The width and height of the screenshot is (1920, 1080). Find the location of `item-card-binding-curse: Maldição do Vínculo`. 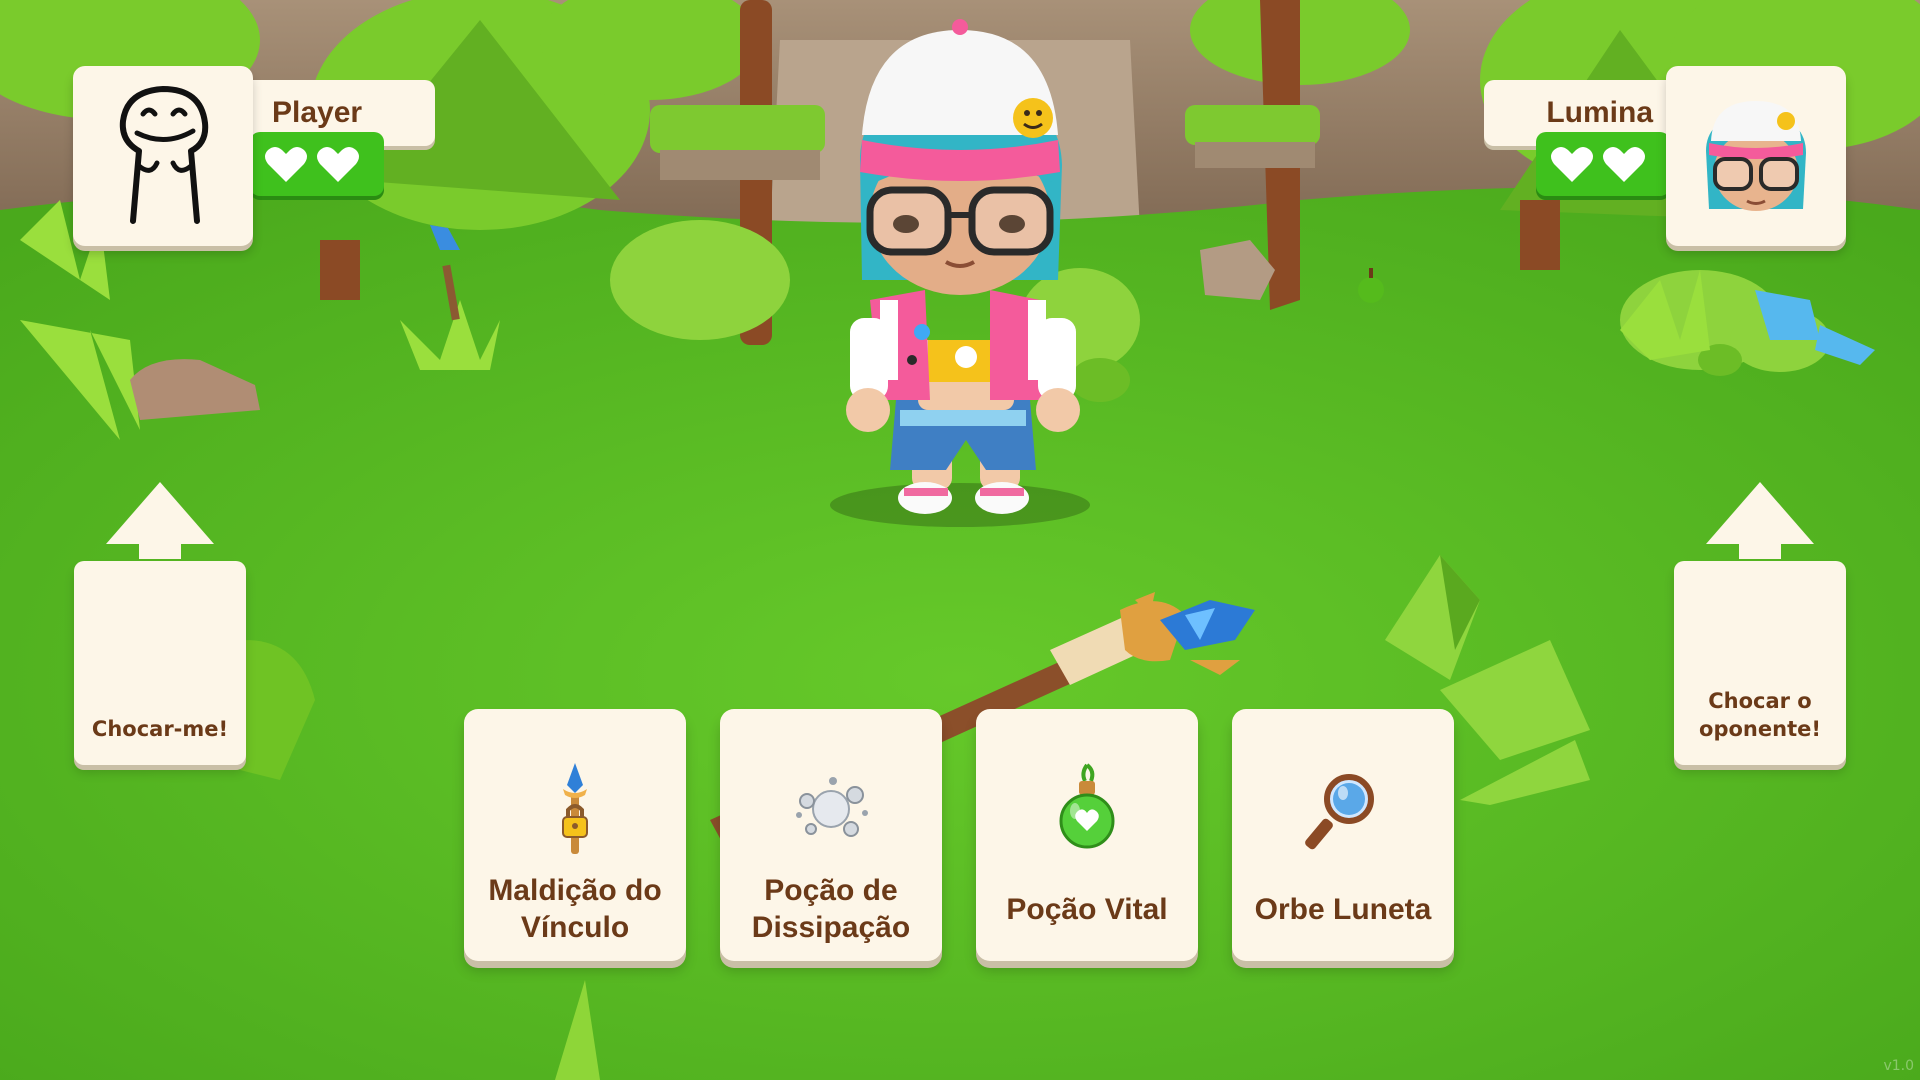

item-card-binding-curse: Maldição do Vínculo is located at coordinates (575, 835).